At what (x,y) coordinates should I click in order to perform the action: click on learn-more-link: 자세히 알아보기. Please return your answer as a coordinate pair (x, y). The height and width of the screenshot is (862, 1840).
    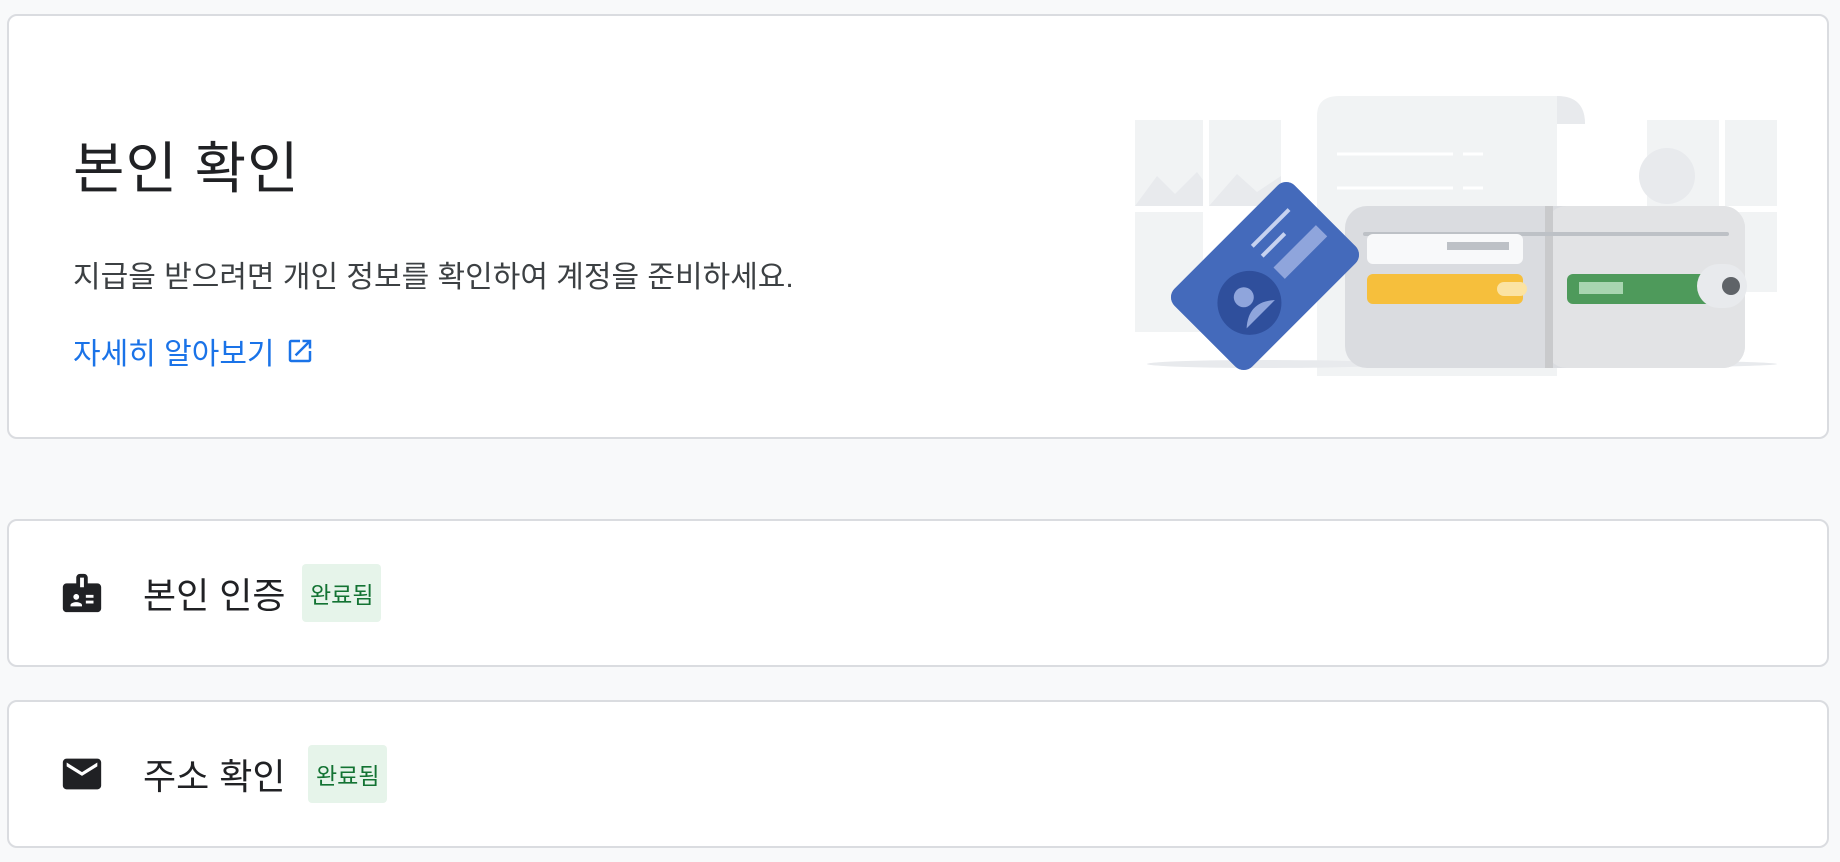
    Looking at the image, I should click on (194, 351).